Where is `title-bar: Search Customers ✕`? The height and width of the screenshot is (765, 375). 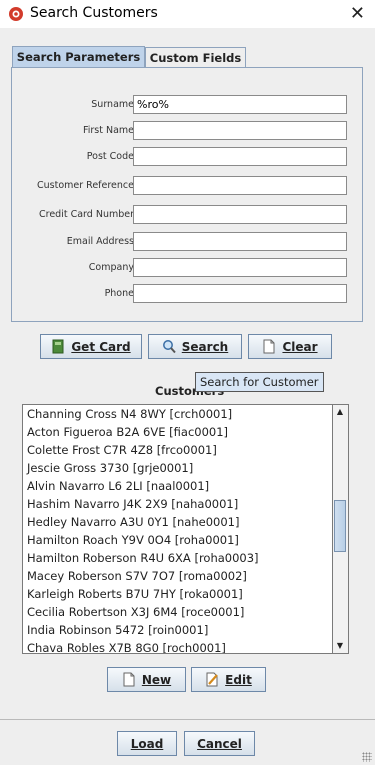
title-bar: Search Customers ✕ is located at coordinates (187, 14).